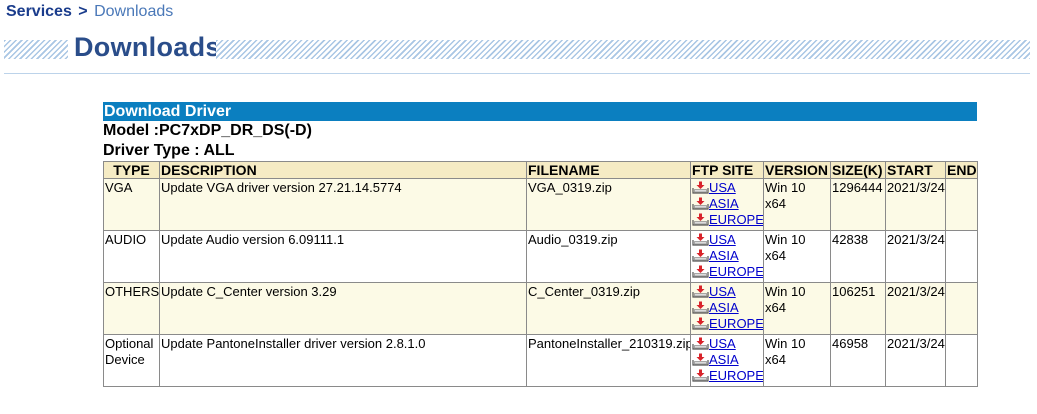  I want to click on col-filename-header: FILENAME, so click(608, 170).